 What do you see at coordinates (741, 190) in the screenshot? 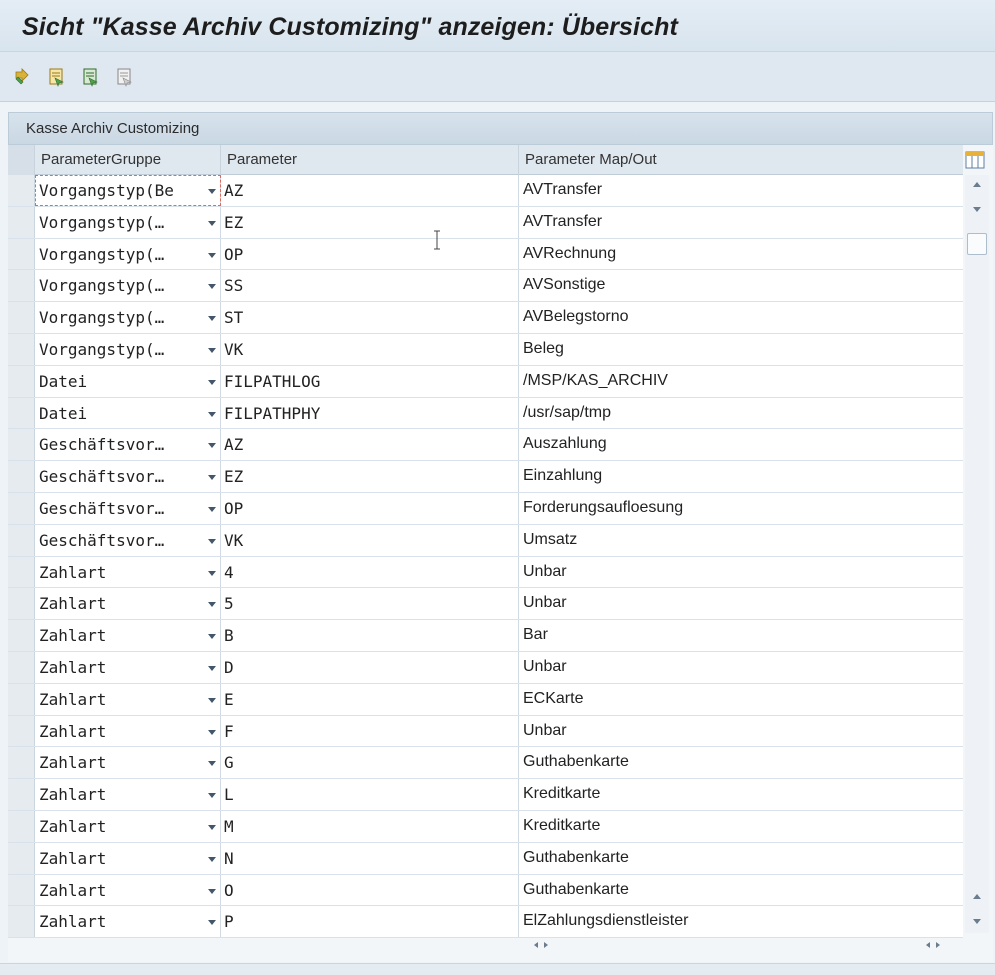
I see `cell-parameter-map-out: AVTransfer` at bounding box center [741, 190].